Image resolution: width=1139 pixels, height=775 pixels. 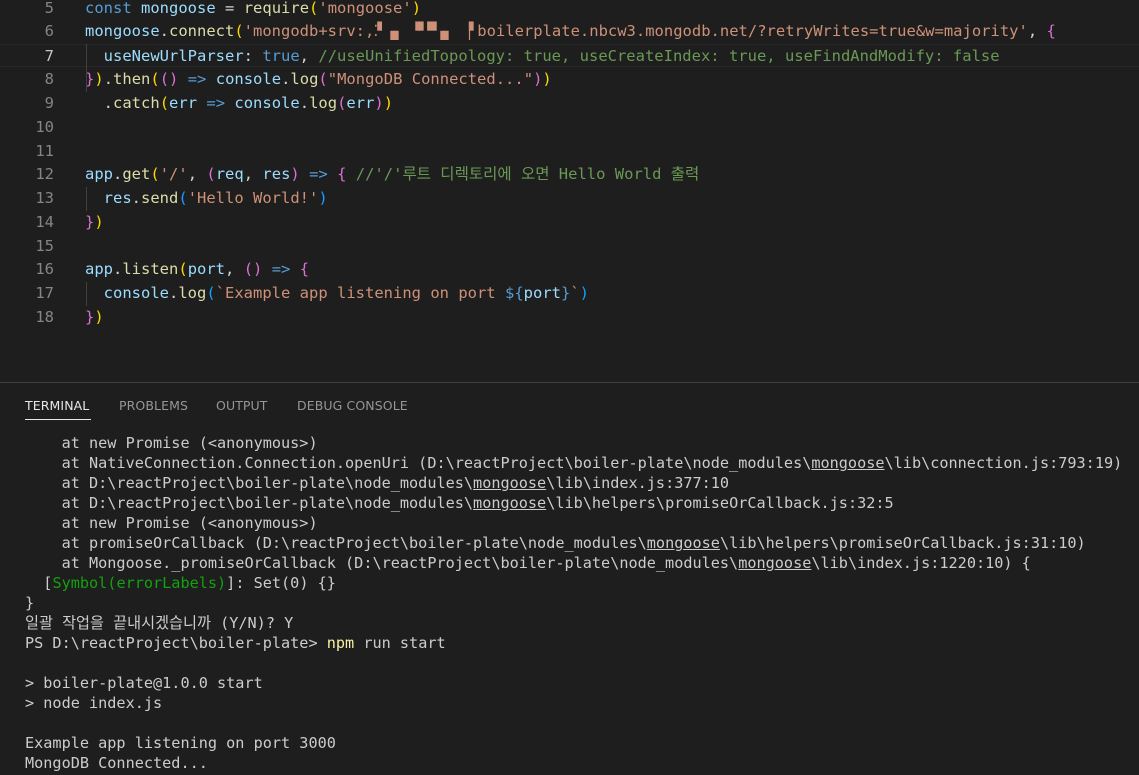 I want to click on terminal-line: 일괄 작업을 끝내시겠습니까 (Y/N)? Y, so click(x=159, y=623).